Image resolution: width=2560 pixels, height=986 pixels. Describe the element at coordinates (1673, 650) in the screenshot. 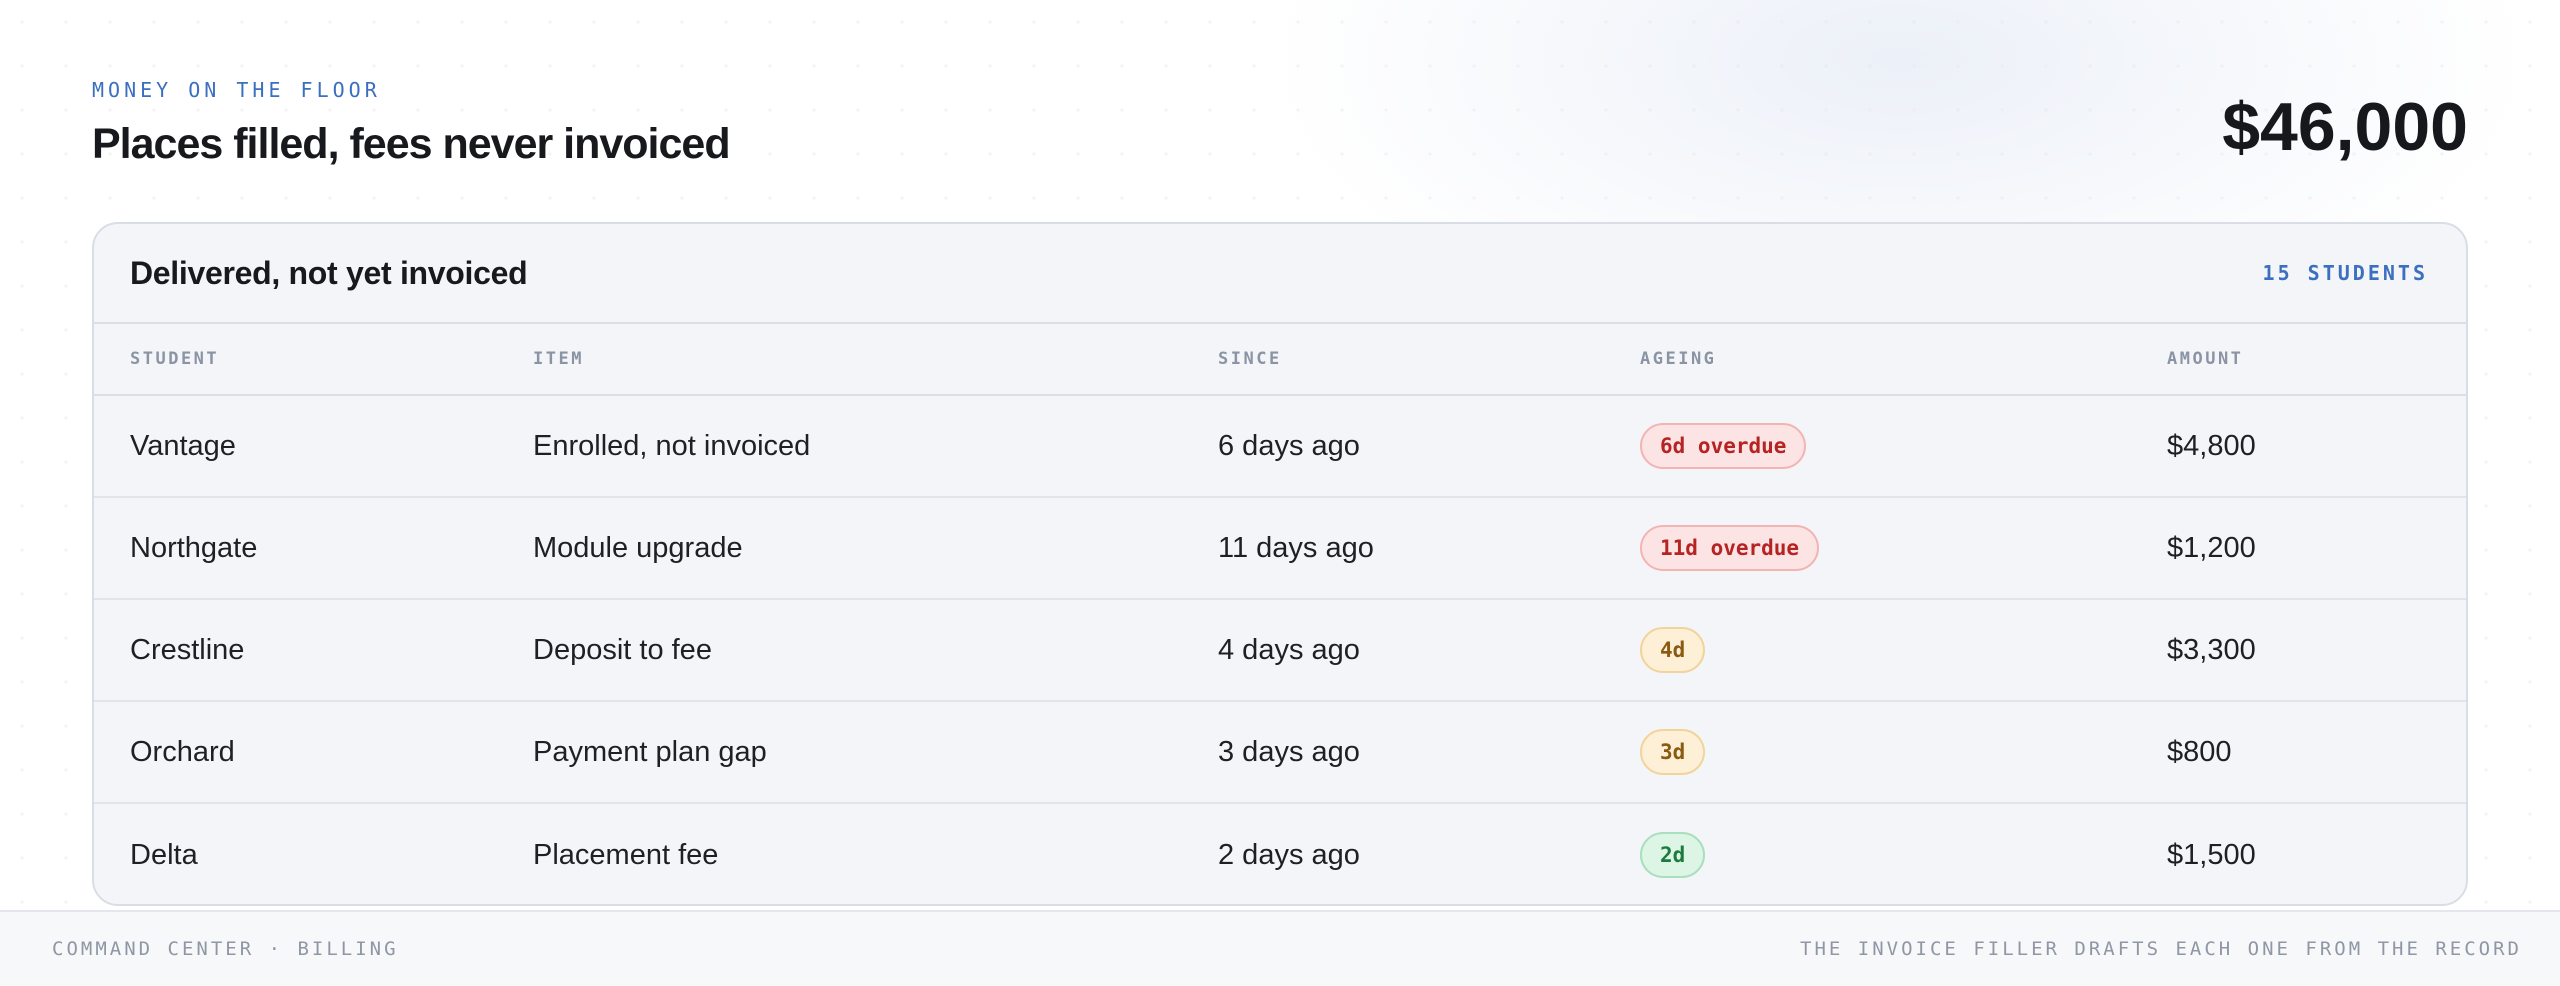

I see `ageing-badge-warning: 4d` at that location.